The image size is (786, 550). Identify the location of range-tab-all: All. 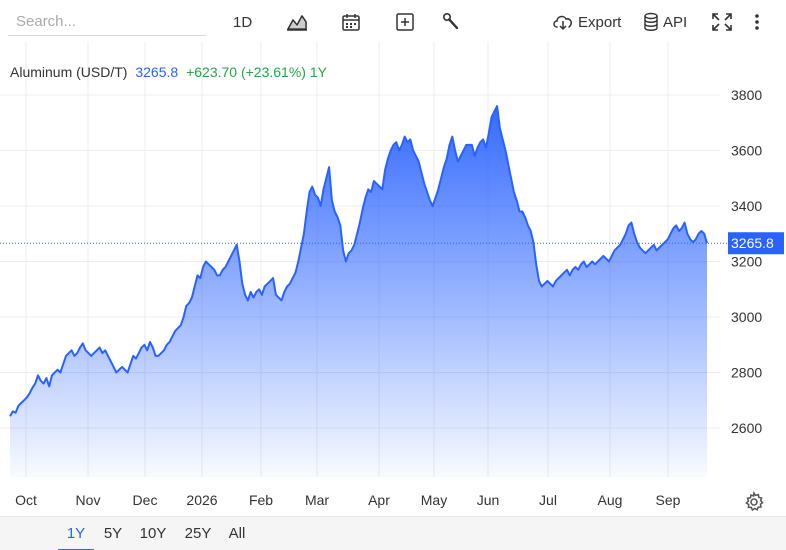
(237, 533).